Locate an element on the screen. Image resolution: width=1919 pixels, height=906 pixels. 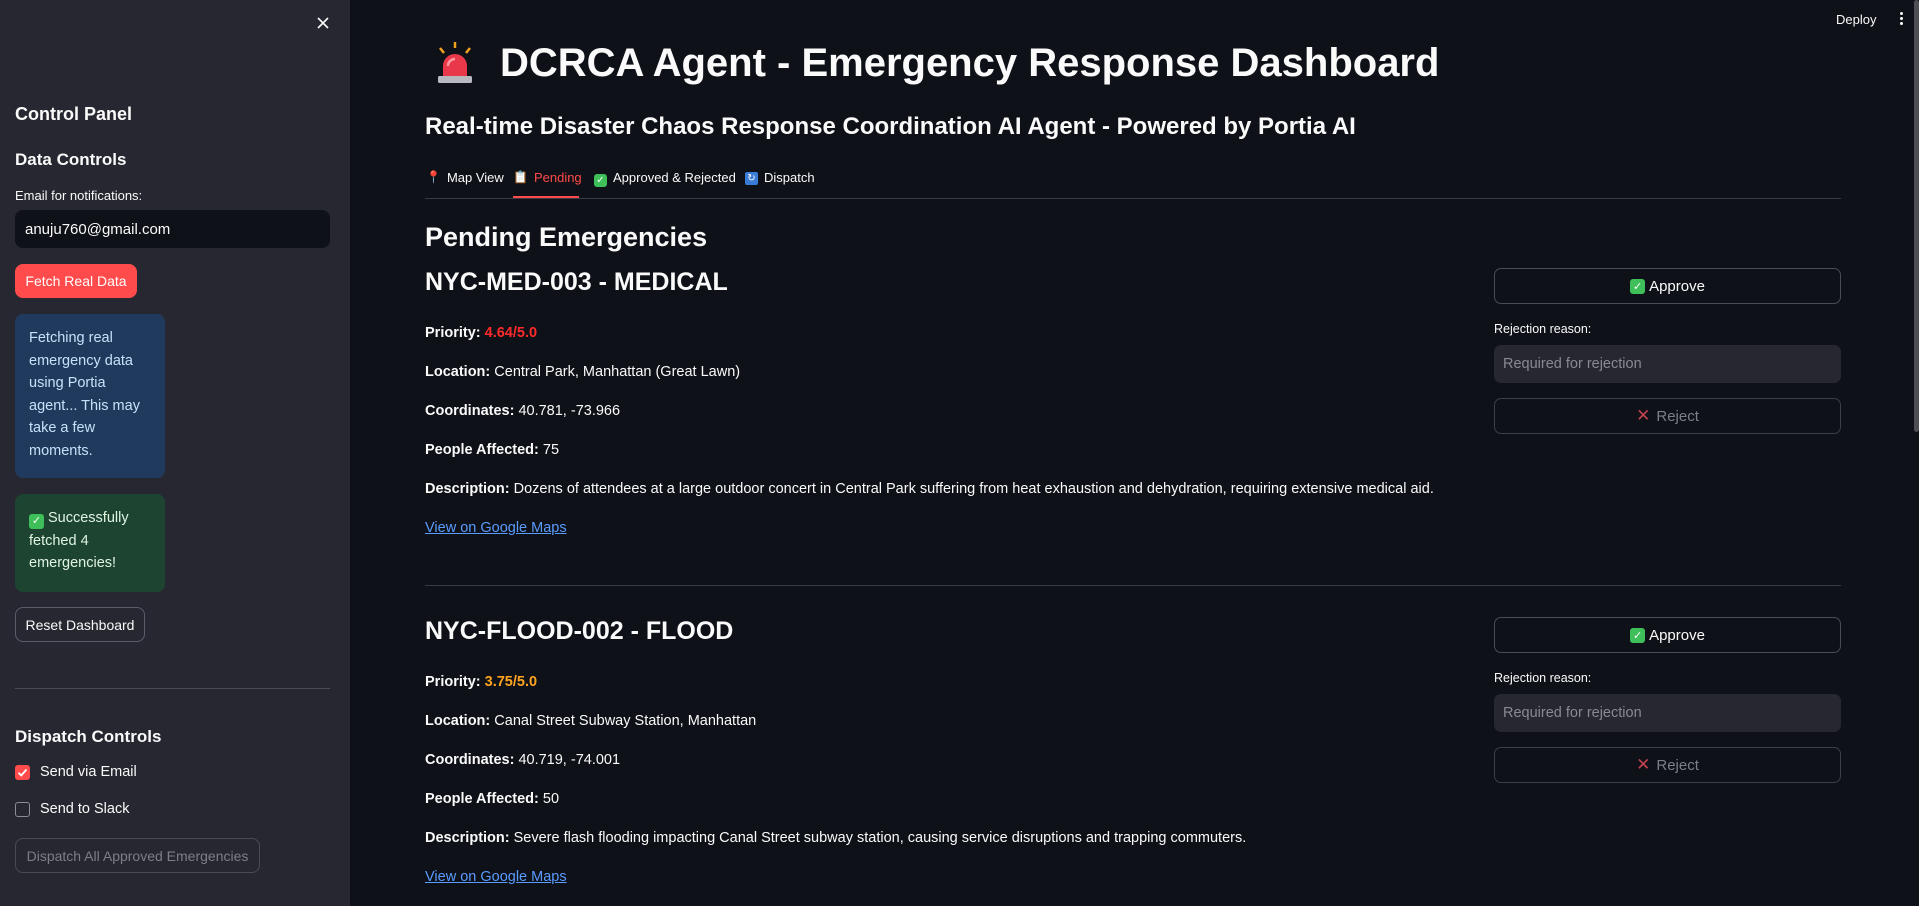
pin-icon: 📍 is located at coordinates (433, 177).